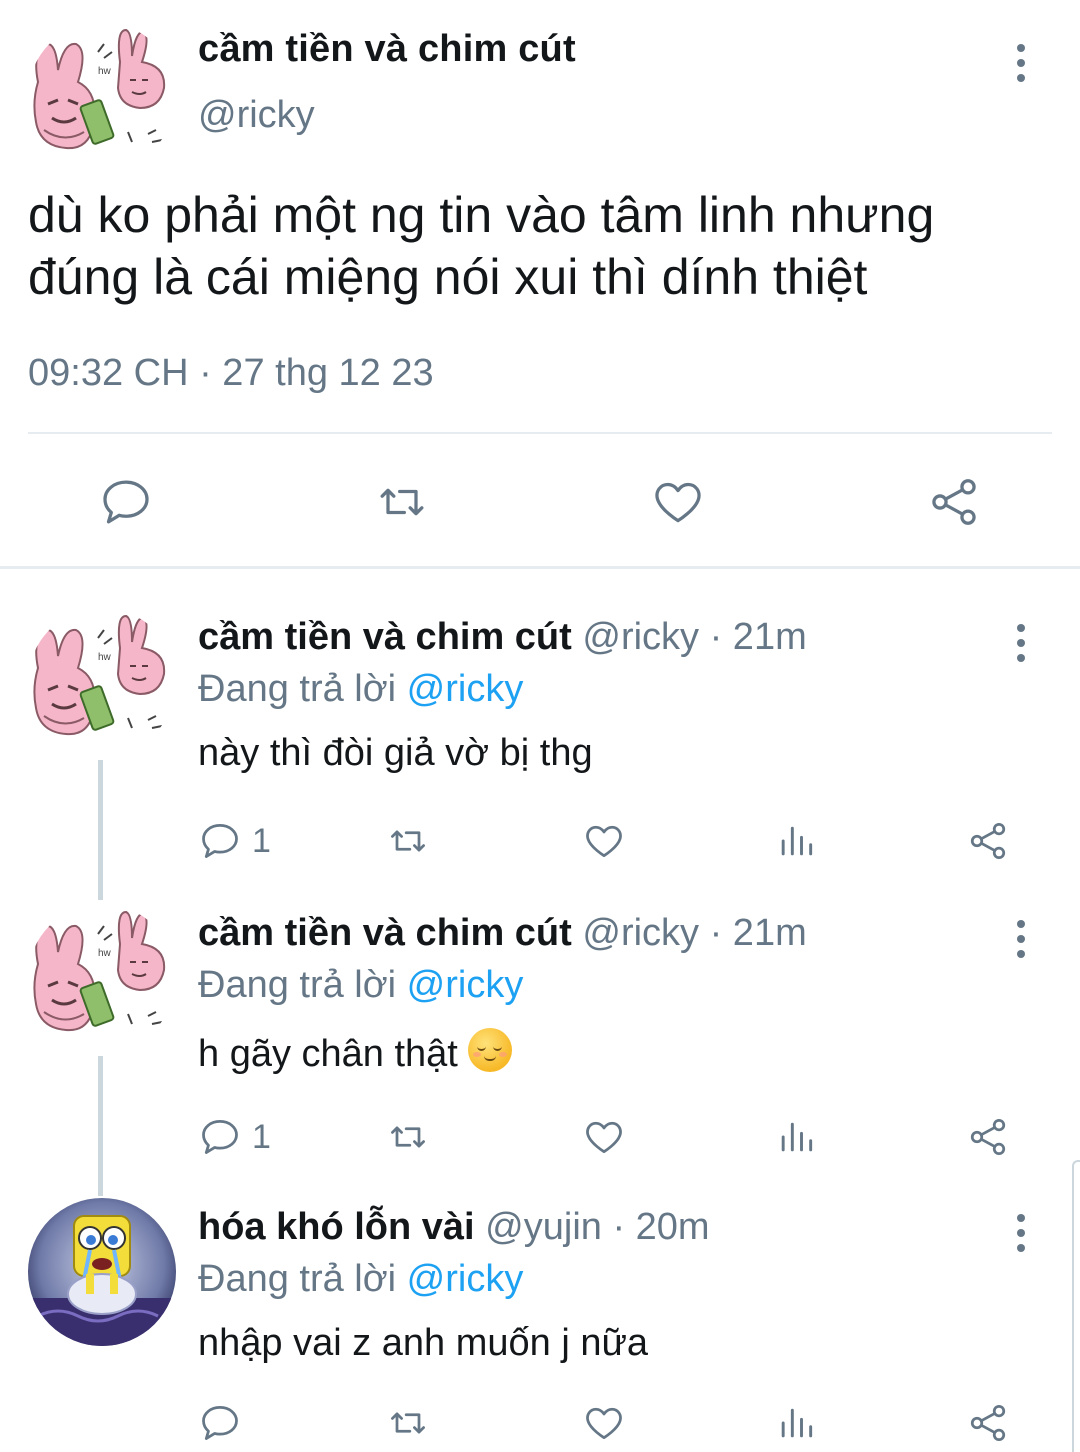 This screenshot has width=1080, height=1452. Describe the element at coordinates (336, 1227) in the screenshot. I see `display-name: hóa khó lỗn vài` at that location.